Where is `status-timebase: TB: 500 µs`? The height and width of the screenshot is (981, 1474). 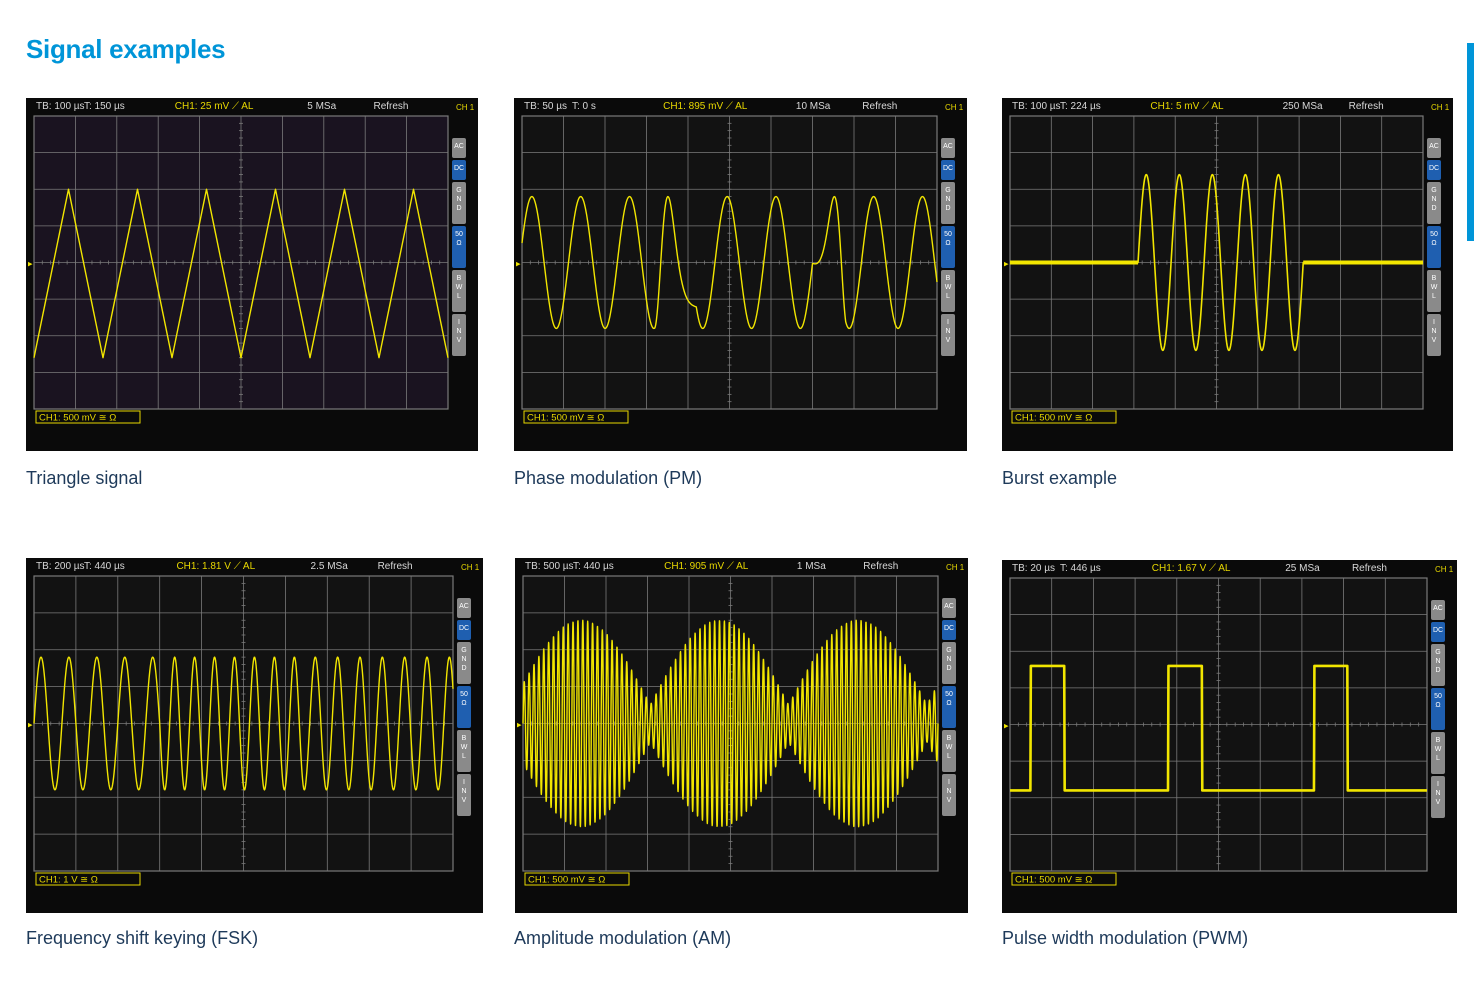
status-timebase: TB: 500 µs is located at coordinates (549, 566).